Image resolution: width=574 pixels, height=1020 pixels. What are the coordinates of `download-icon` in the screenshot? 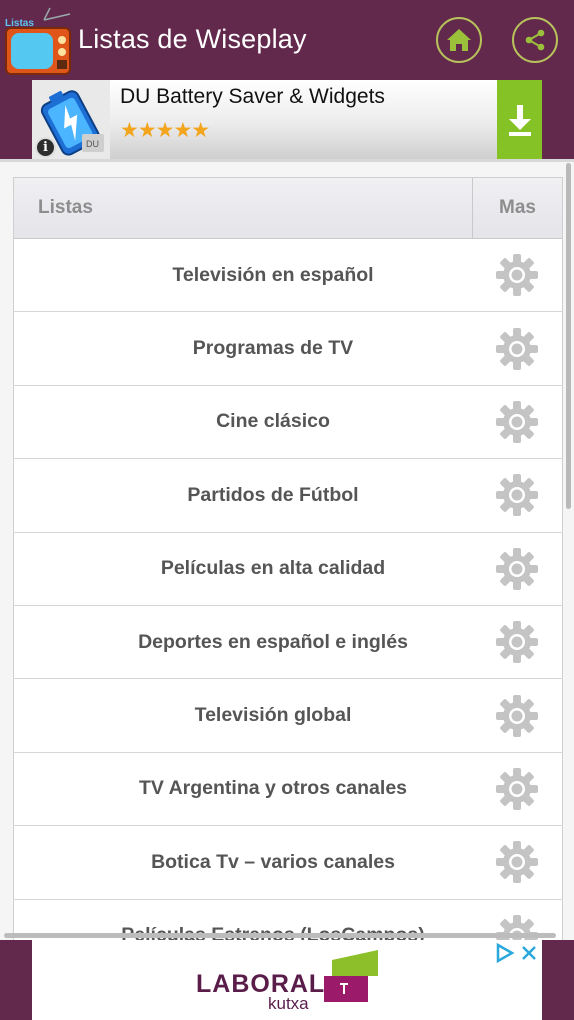 It's located at (519, 120).